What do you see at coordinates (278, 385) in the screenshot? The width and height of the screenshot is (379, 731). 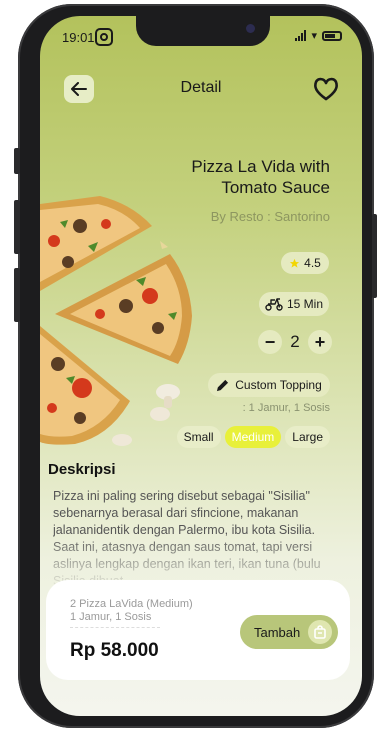 I see `custom-topping-label: Custom Topping` at bounding box center [278, 385].